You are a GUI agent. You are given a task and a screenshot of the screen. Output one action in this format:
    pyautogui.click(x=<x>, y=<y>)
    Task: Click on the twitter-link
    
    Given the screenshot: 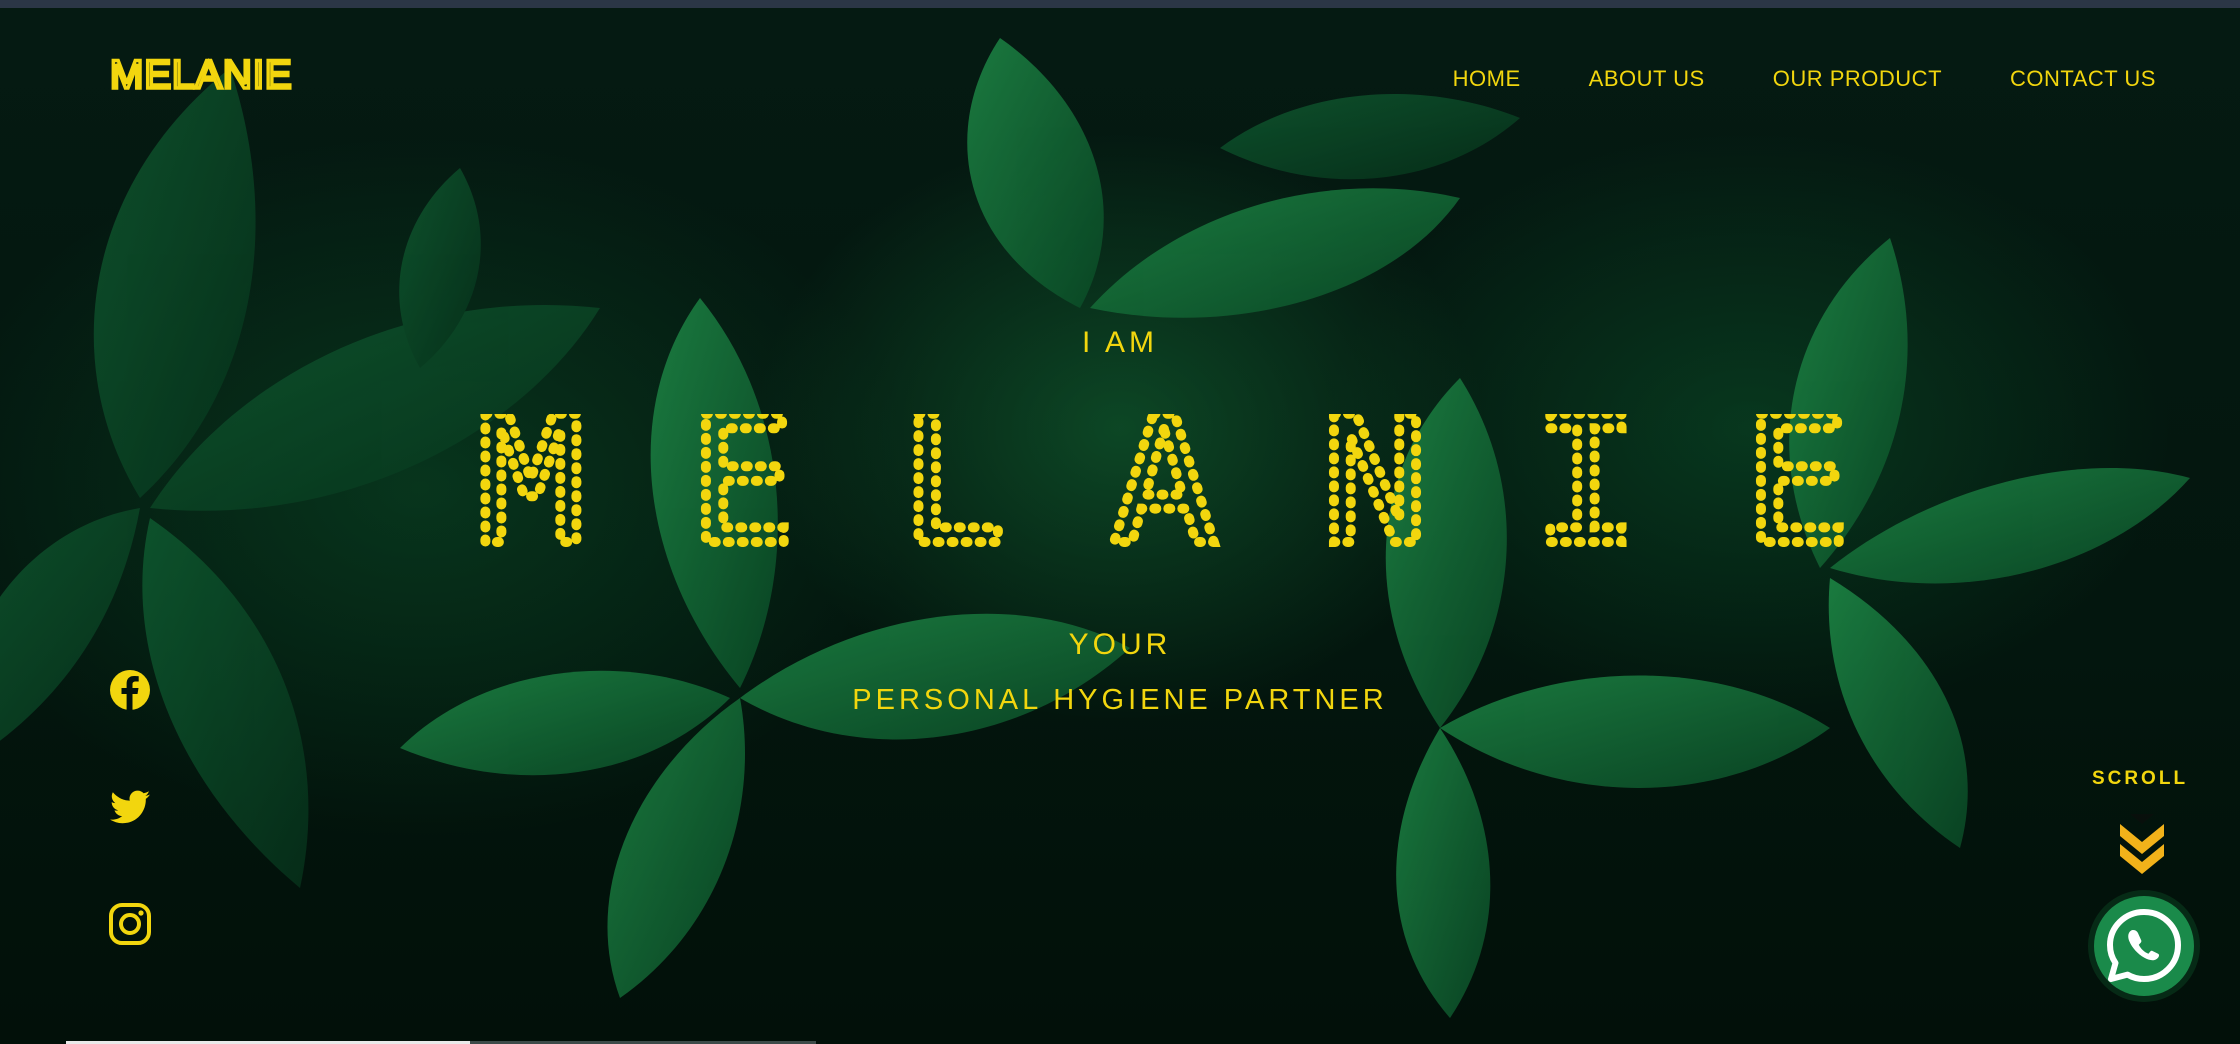 What is the action you would take?
    pyautogui.click(x=130, y=806)
    